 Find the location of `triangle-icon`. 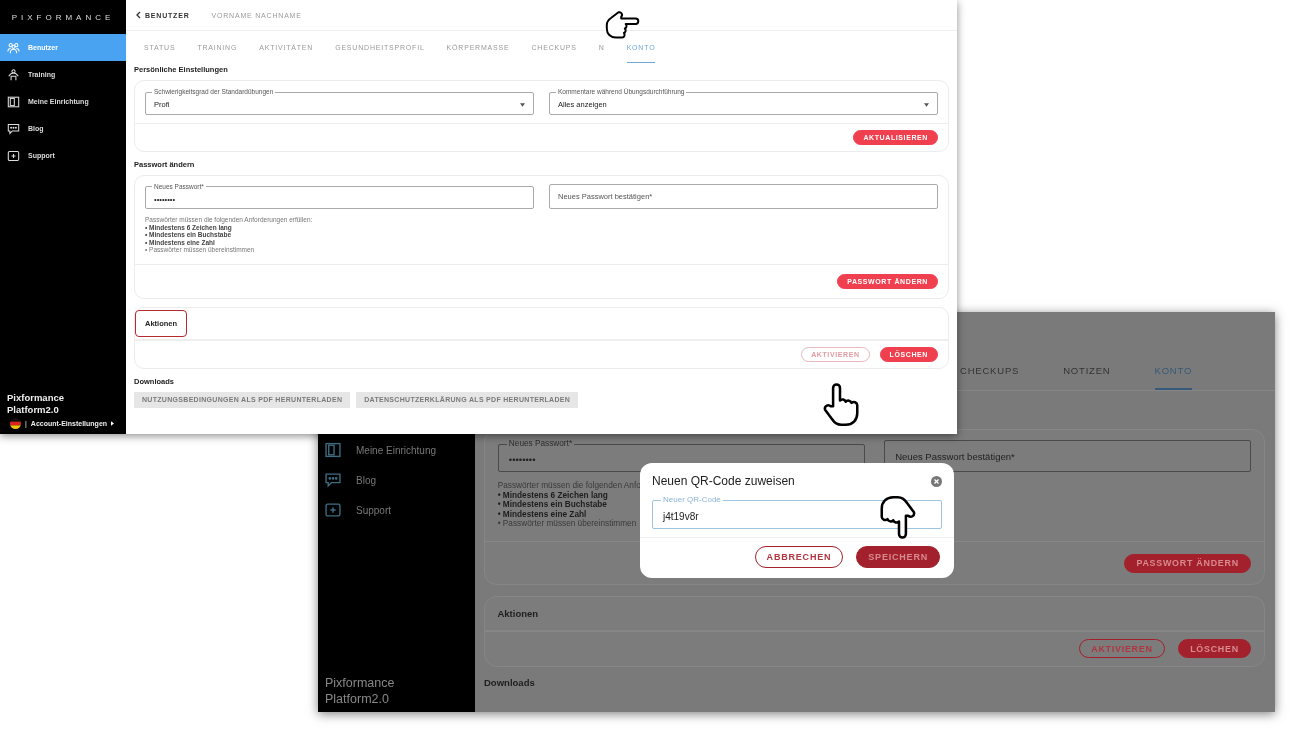

triangle-icon is located at coordinates (113, 423).